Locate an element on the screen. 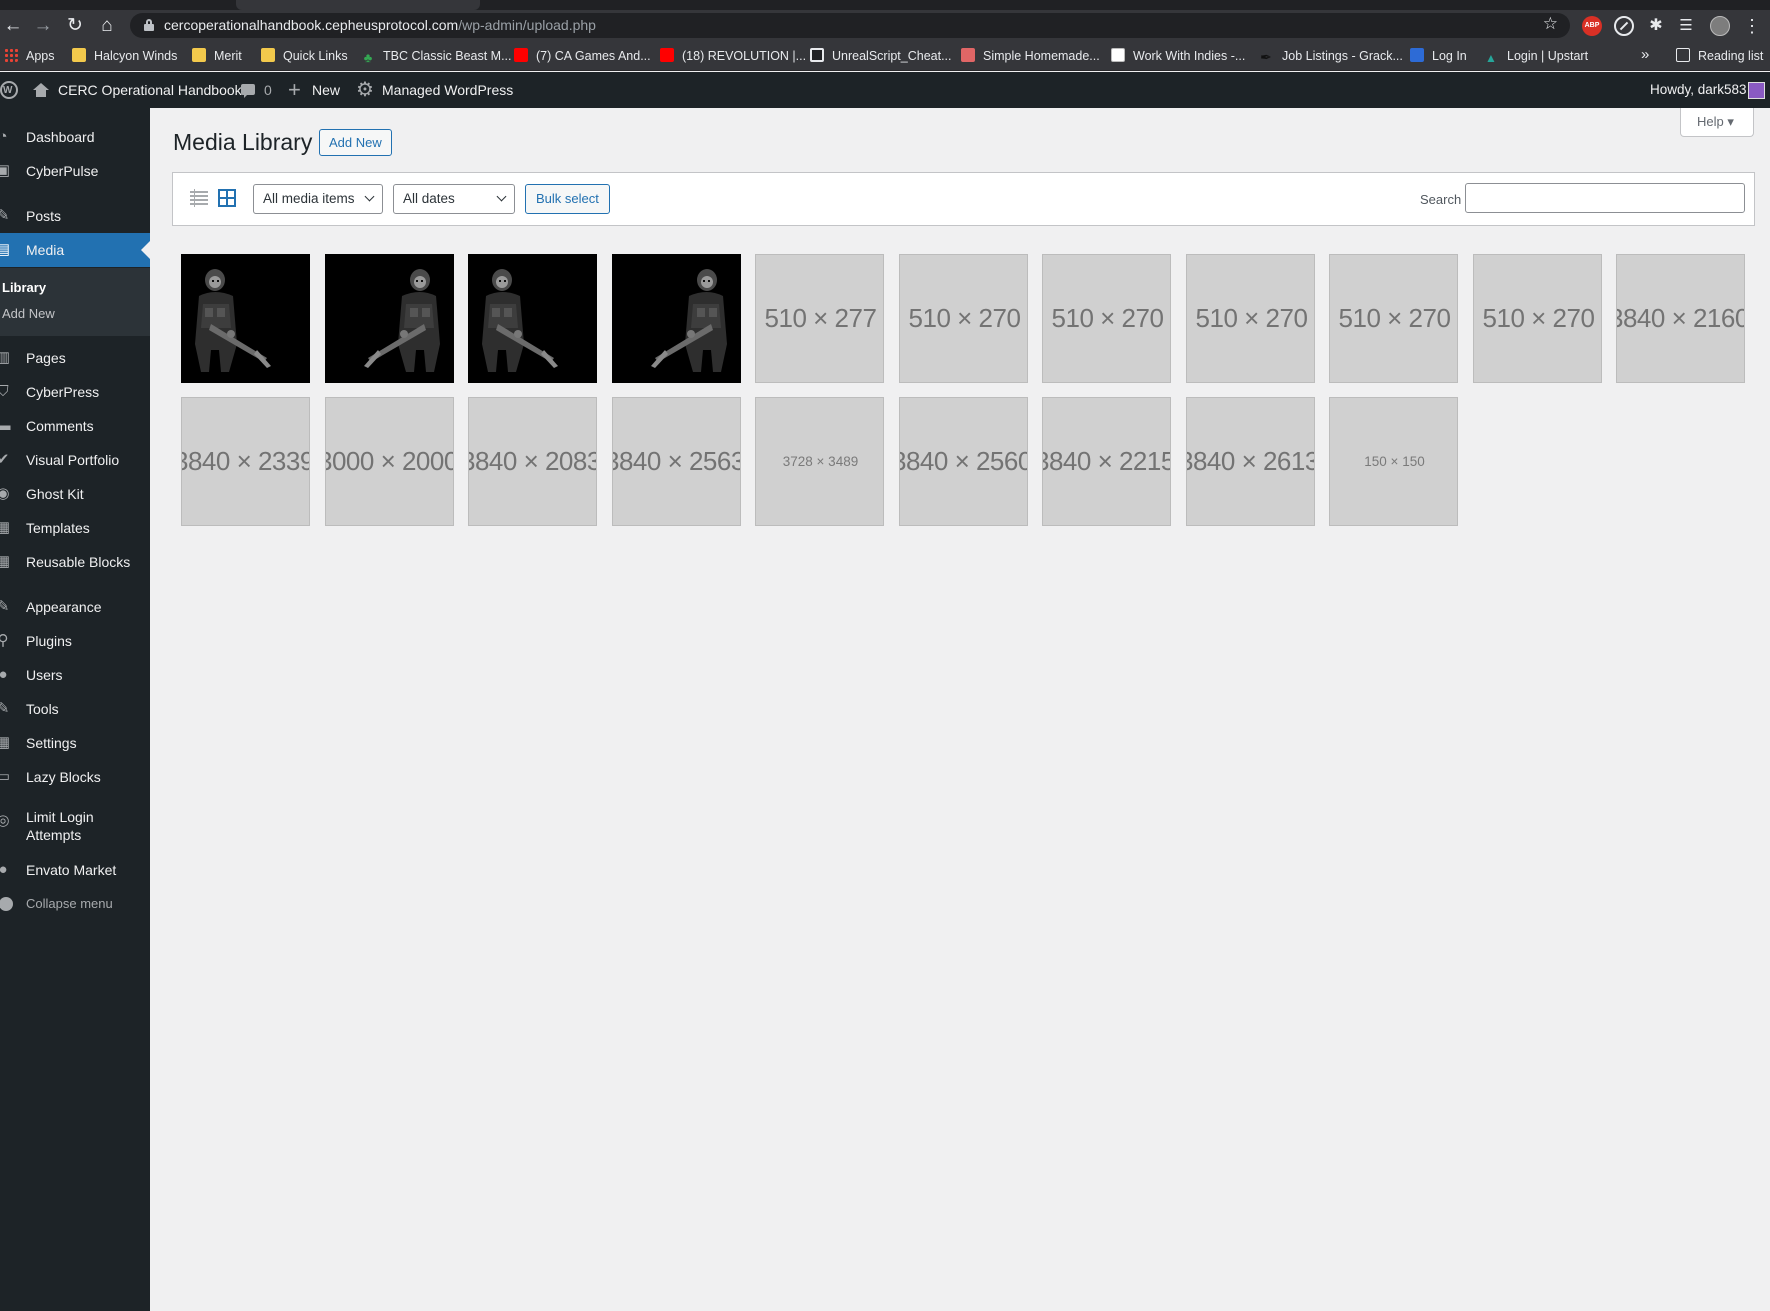 This screenshot has height=1311, width=1770. media-attachment-tile: 3840 × 2160 is located at coordinates (1680, 318).